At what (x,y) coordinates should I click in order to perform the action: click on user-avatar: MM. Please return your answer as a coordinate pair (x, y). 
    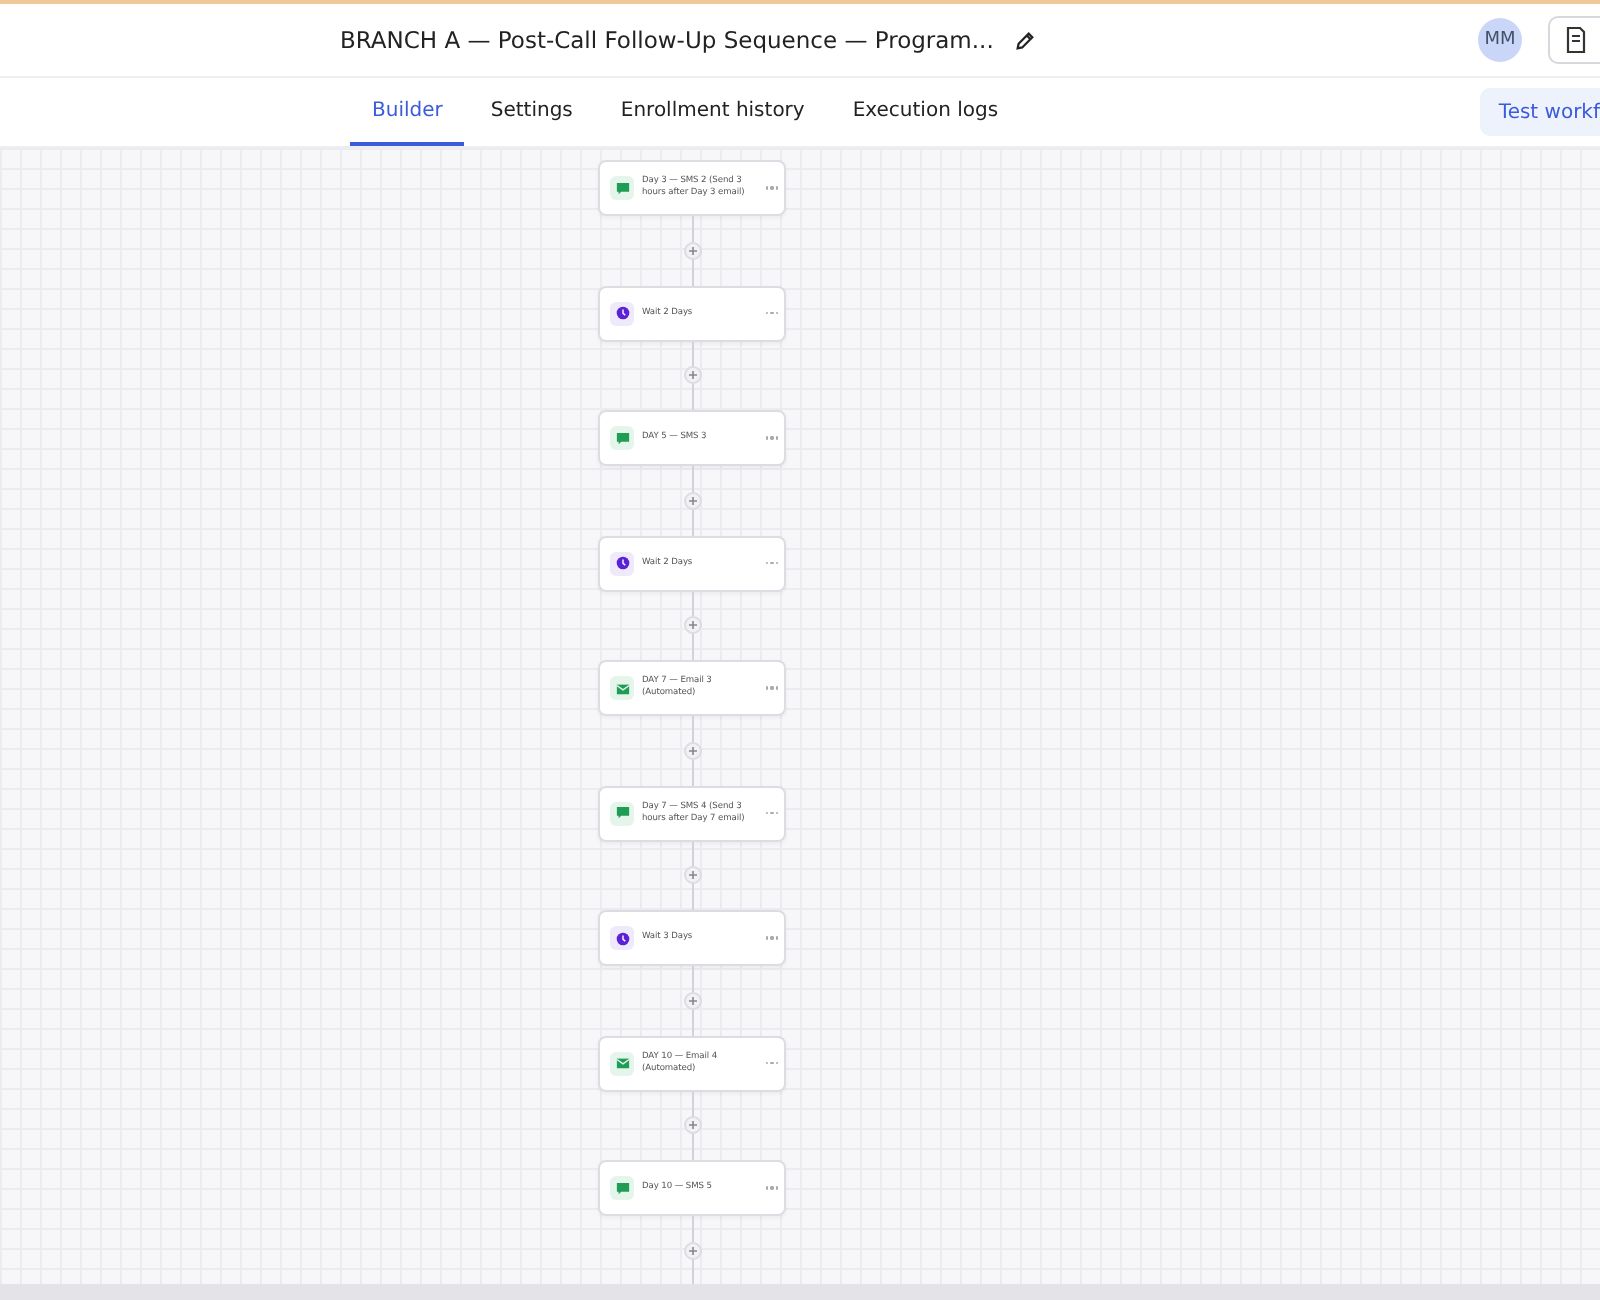
    Looking at the image, I should click on (1500, 40).